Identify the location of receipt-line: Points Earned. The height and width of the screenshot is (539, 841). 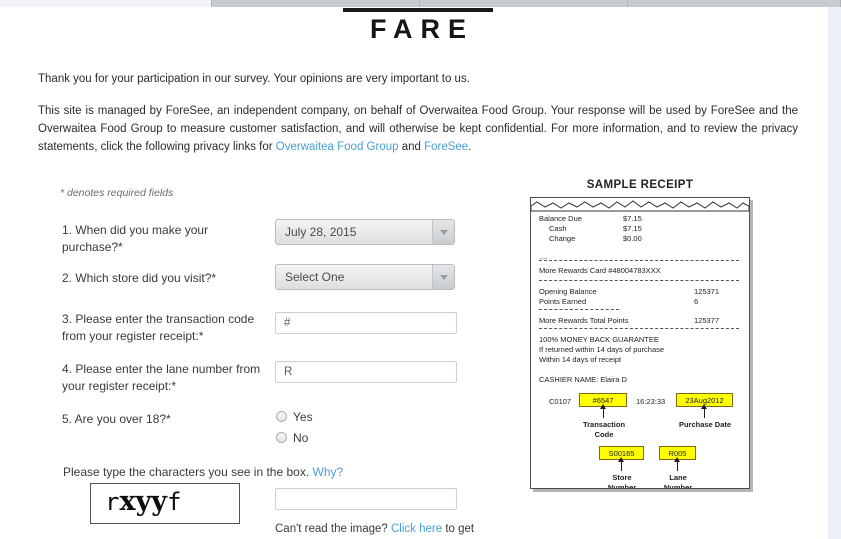
(563, 301).